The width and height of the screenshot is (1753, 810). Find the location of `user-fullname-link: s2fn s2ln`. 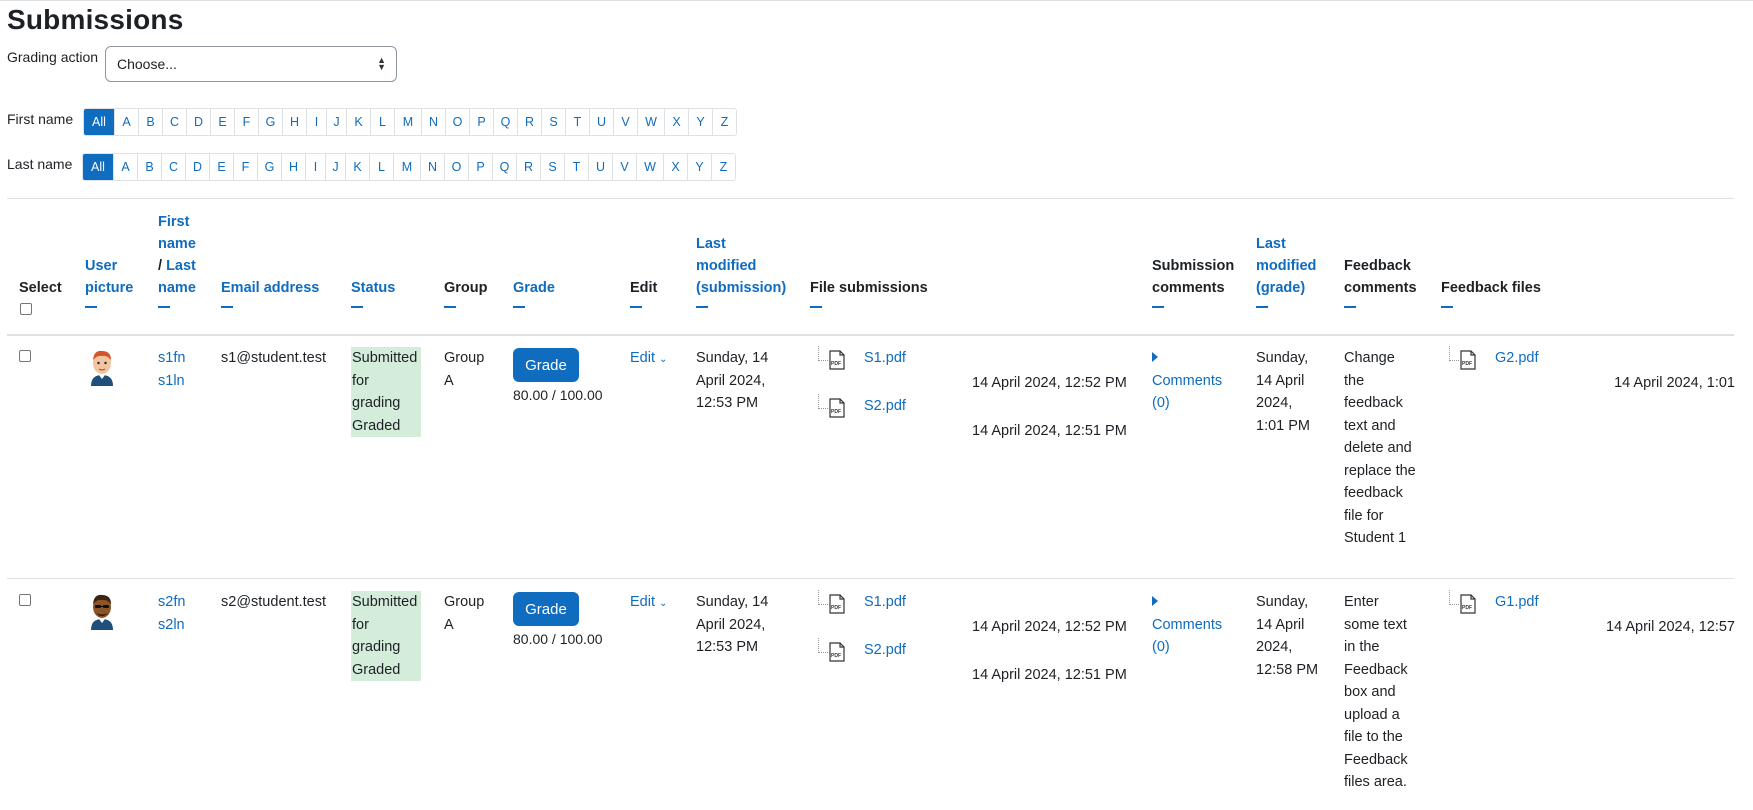

user-fullname-link: s2fn s2ln is located at coordinates (171, 613).